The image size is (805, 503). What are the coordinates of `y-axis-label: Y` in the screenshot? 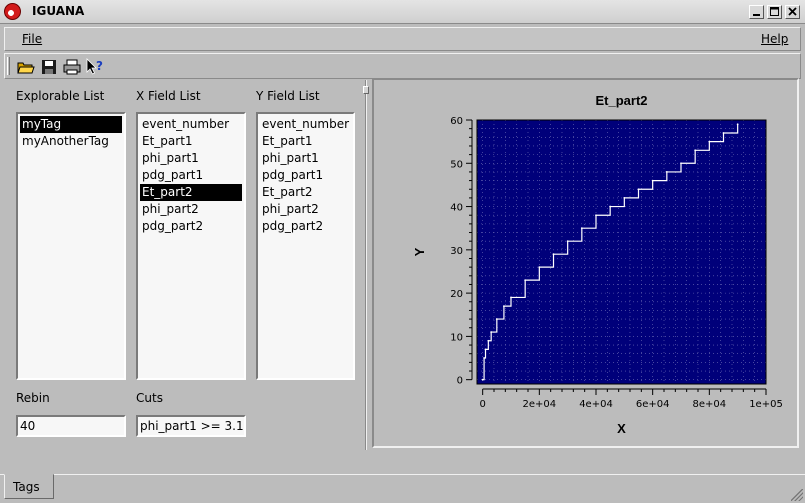 It's located at (419, 251).